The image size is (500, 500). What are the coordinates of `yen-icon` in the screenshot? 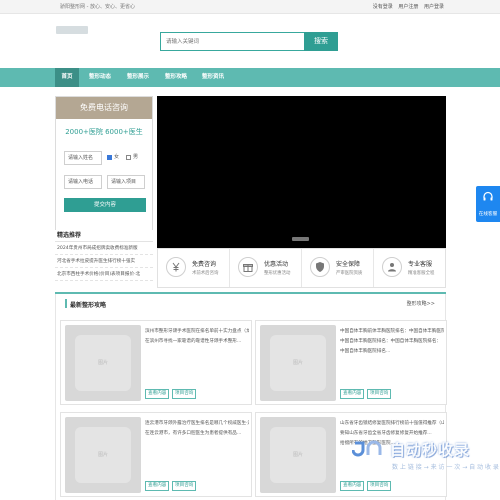 It's located at (176, 267).